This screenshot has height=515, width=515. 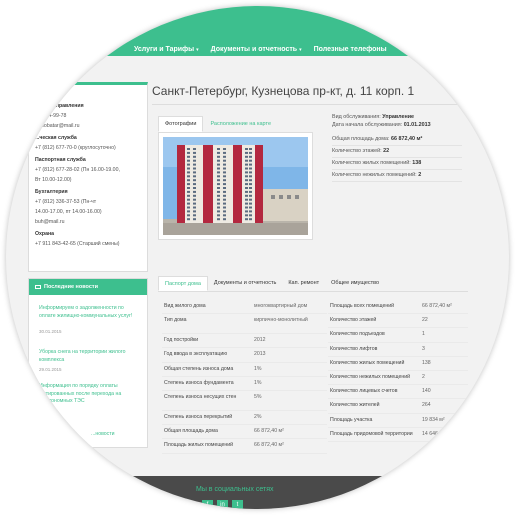 What do you see at coordinates (417, 163) in the screenshot?
I see `info-value: 138` at bounding box center [417, 163].